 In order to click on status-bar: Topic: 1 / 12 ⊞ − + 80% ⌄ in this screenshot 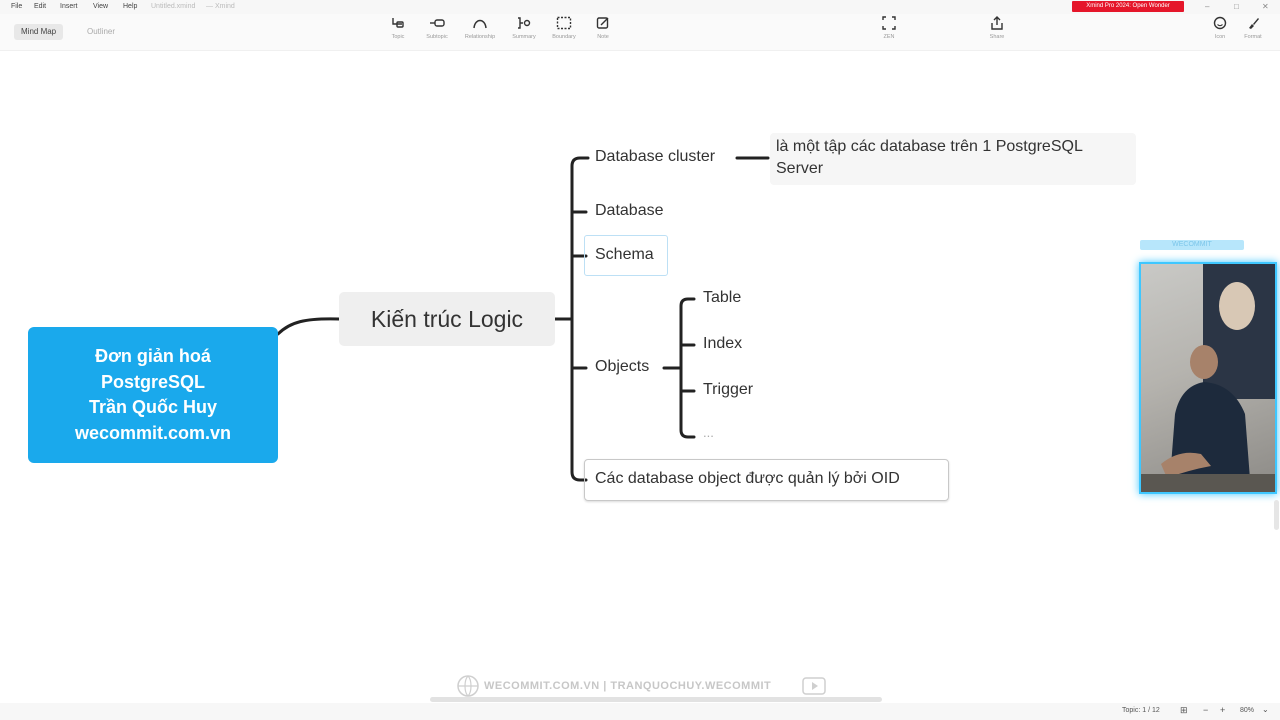, I will do `click(640, 711)`.